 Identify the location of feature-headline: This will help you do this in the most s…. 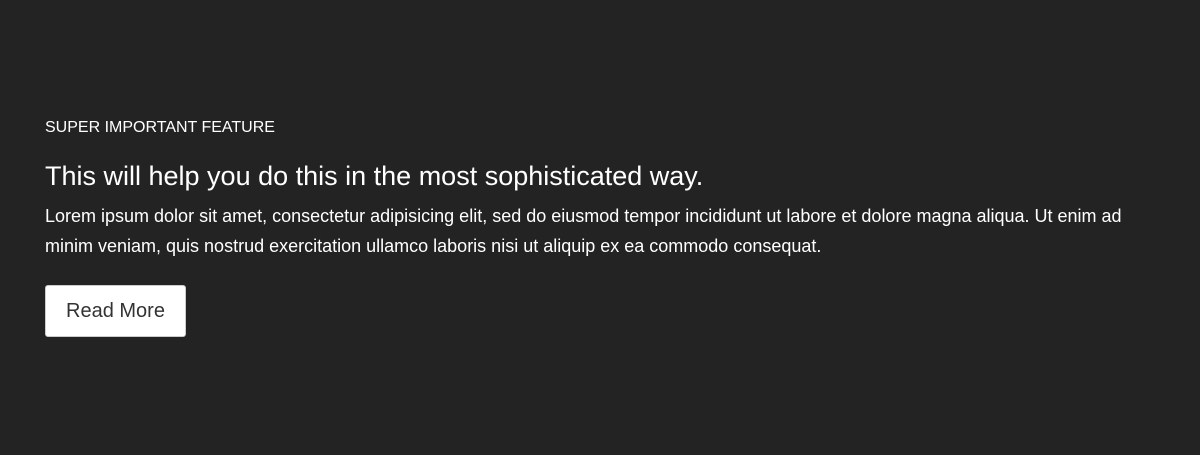
(374, 176).